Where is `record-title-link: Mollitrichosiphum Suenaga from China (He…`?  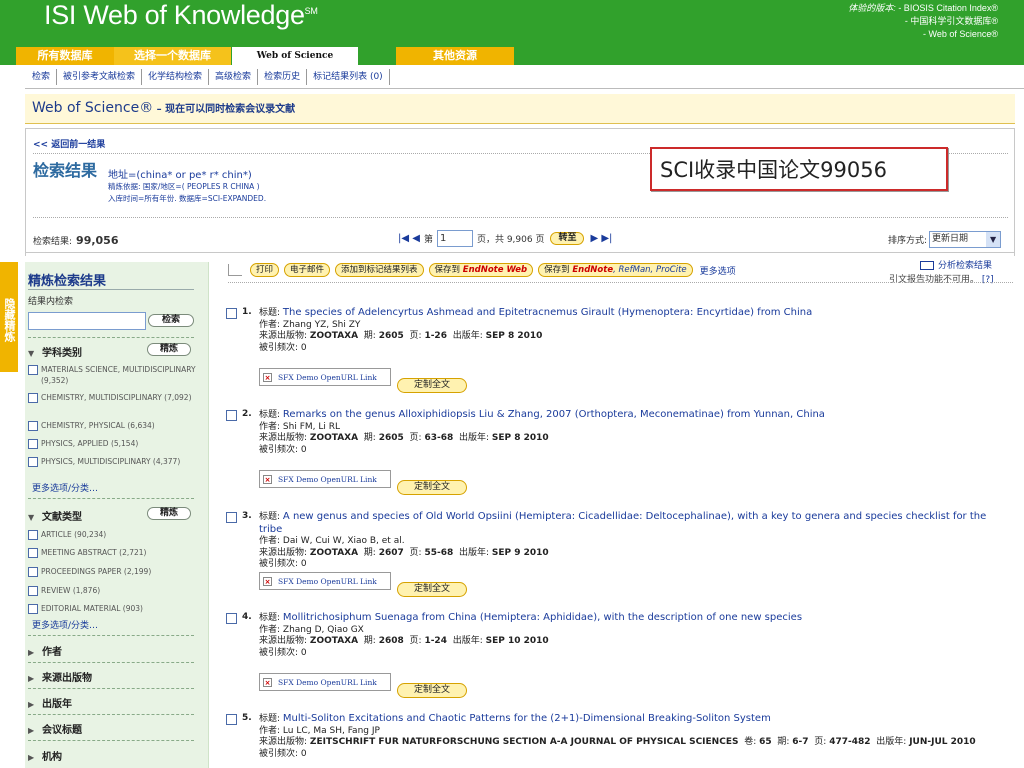 record-title-link: Mollitrichosiphum Suenaga from China (He… is located at coordinates (542, 617).